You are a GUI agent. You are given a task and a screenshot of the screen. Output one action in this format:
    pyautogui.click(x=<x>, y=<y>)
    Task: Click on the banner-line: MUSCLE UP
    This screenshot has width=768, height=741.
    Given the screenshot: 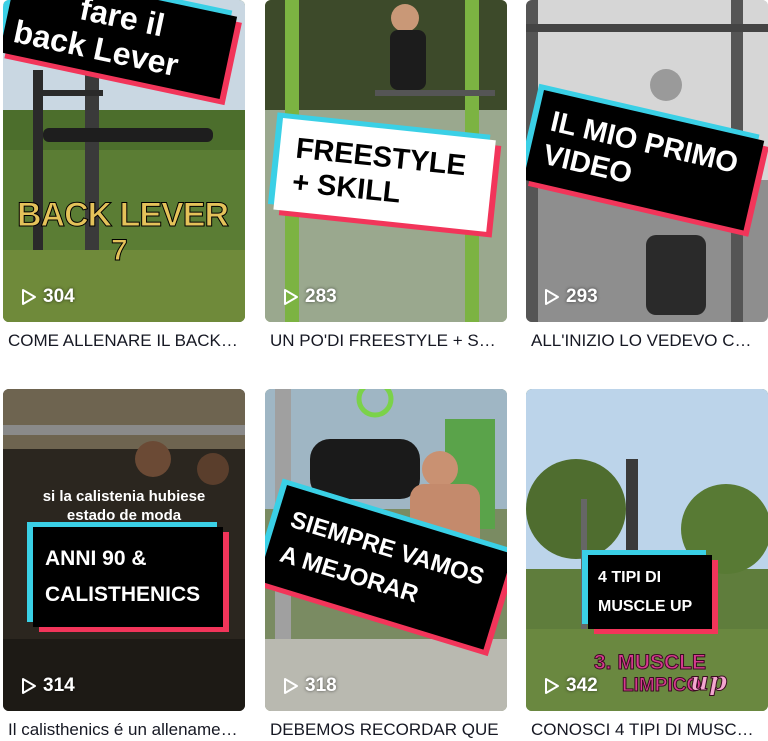 What is the action you would take?
    pyautogui.click(x=645, y=606)
    